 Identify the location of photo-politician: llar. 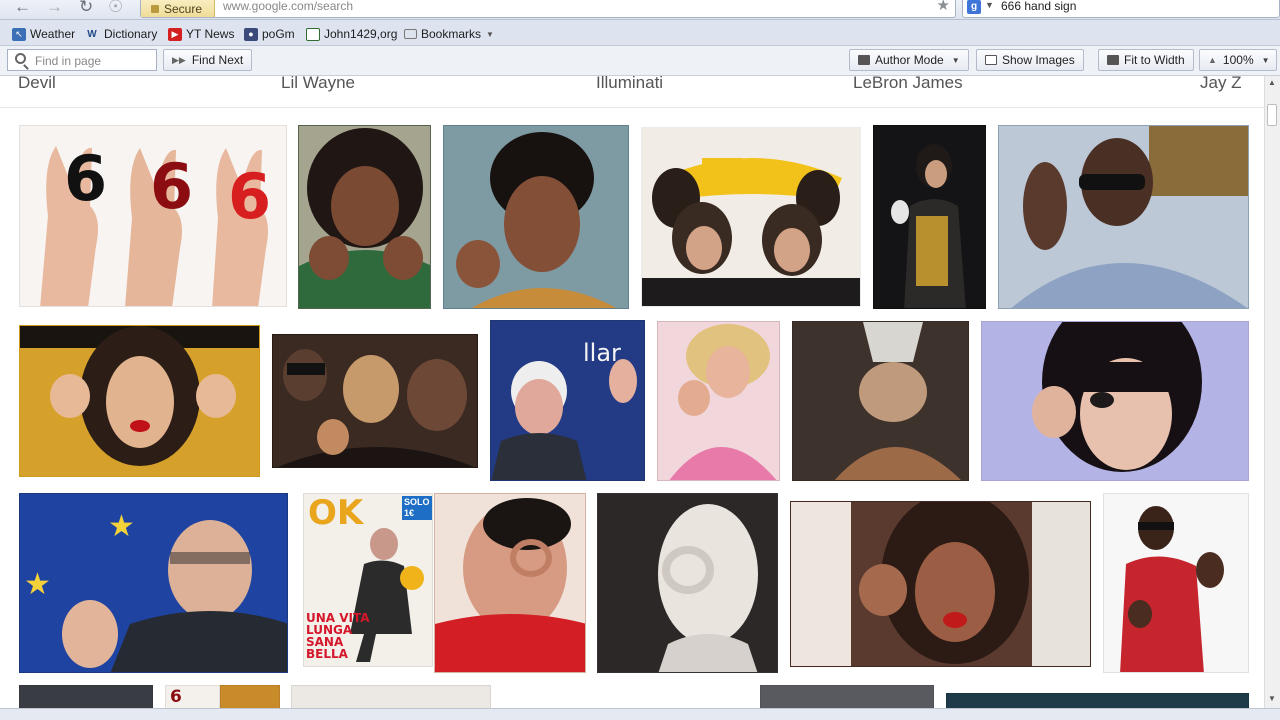
(567, 400).